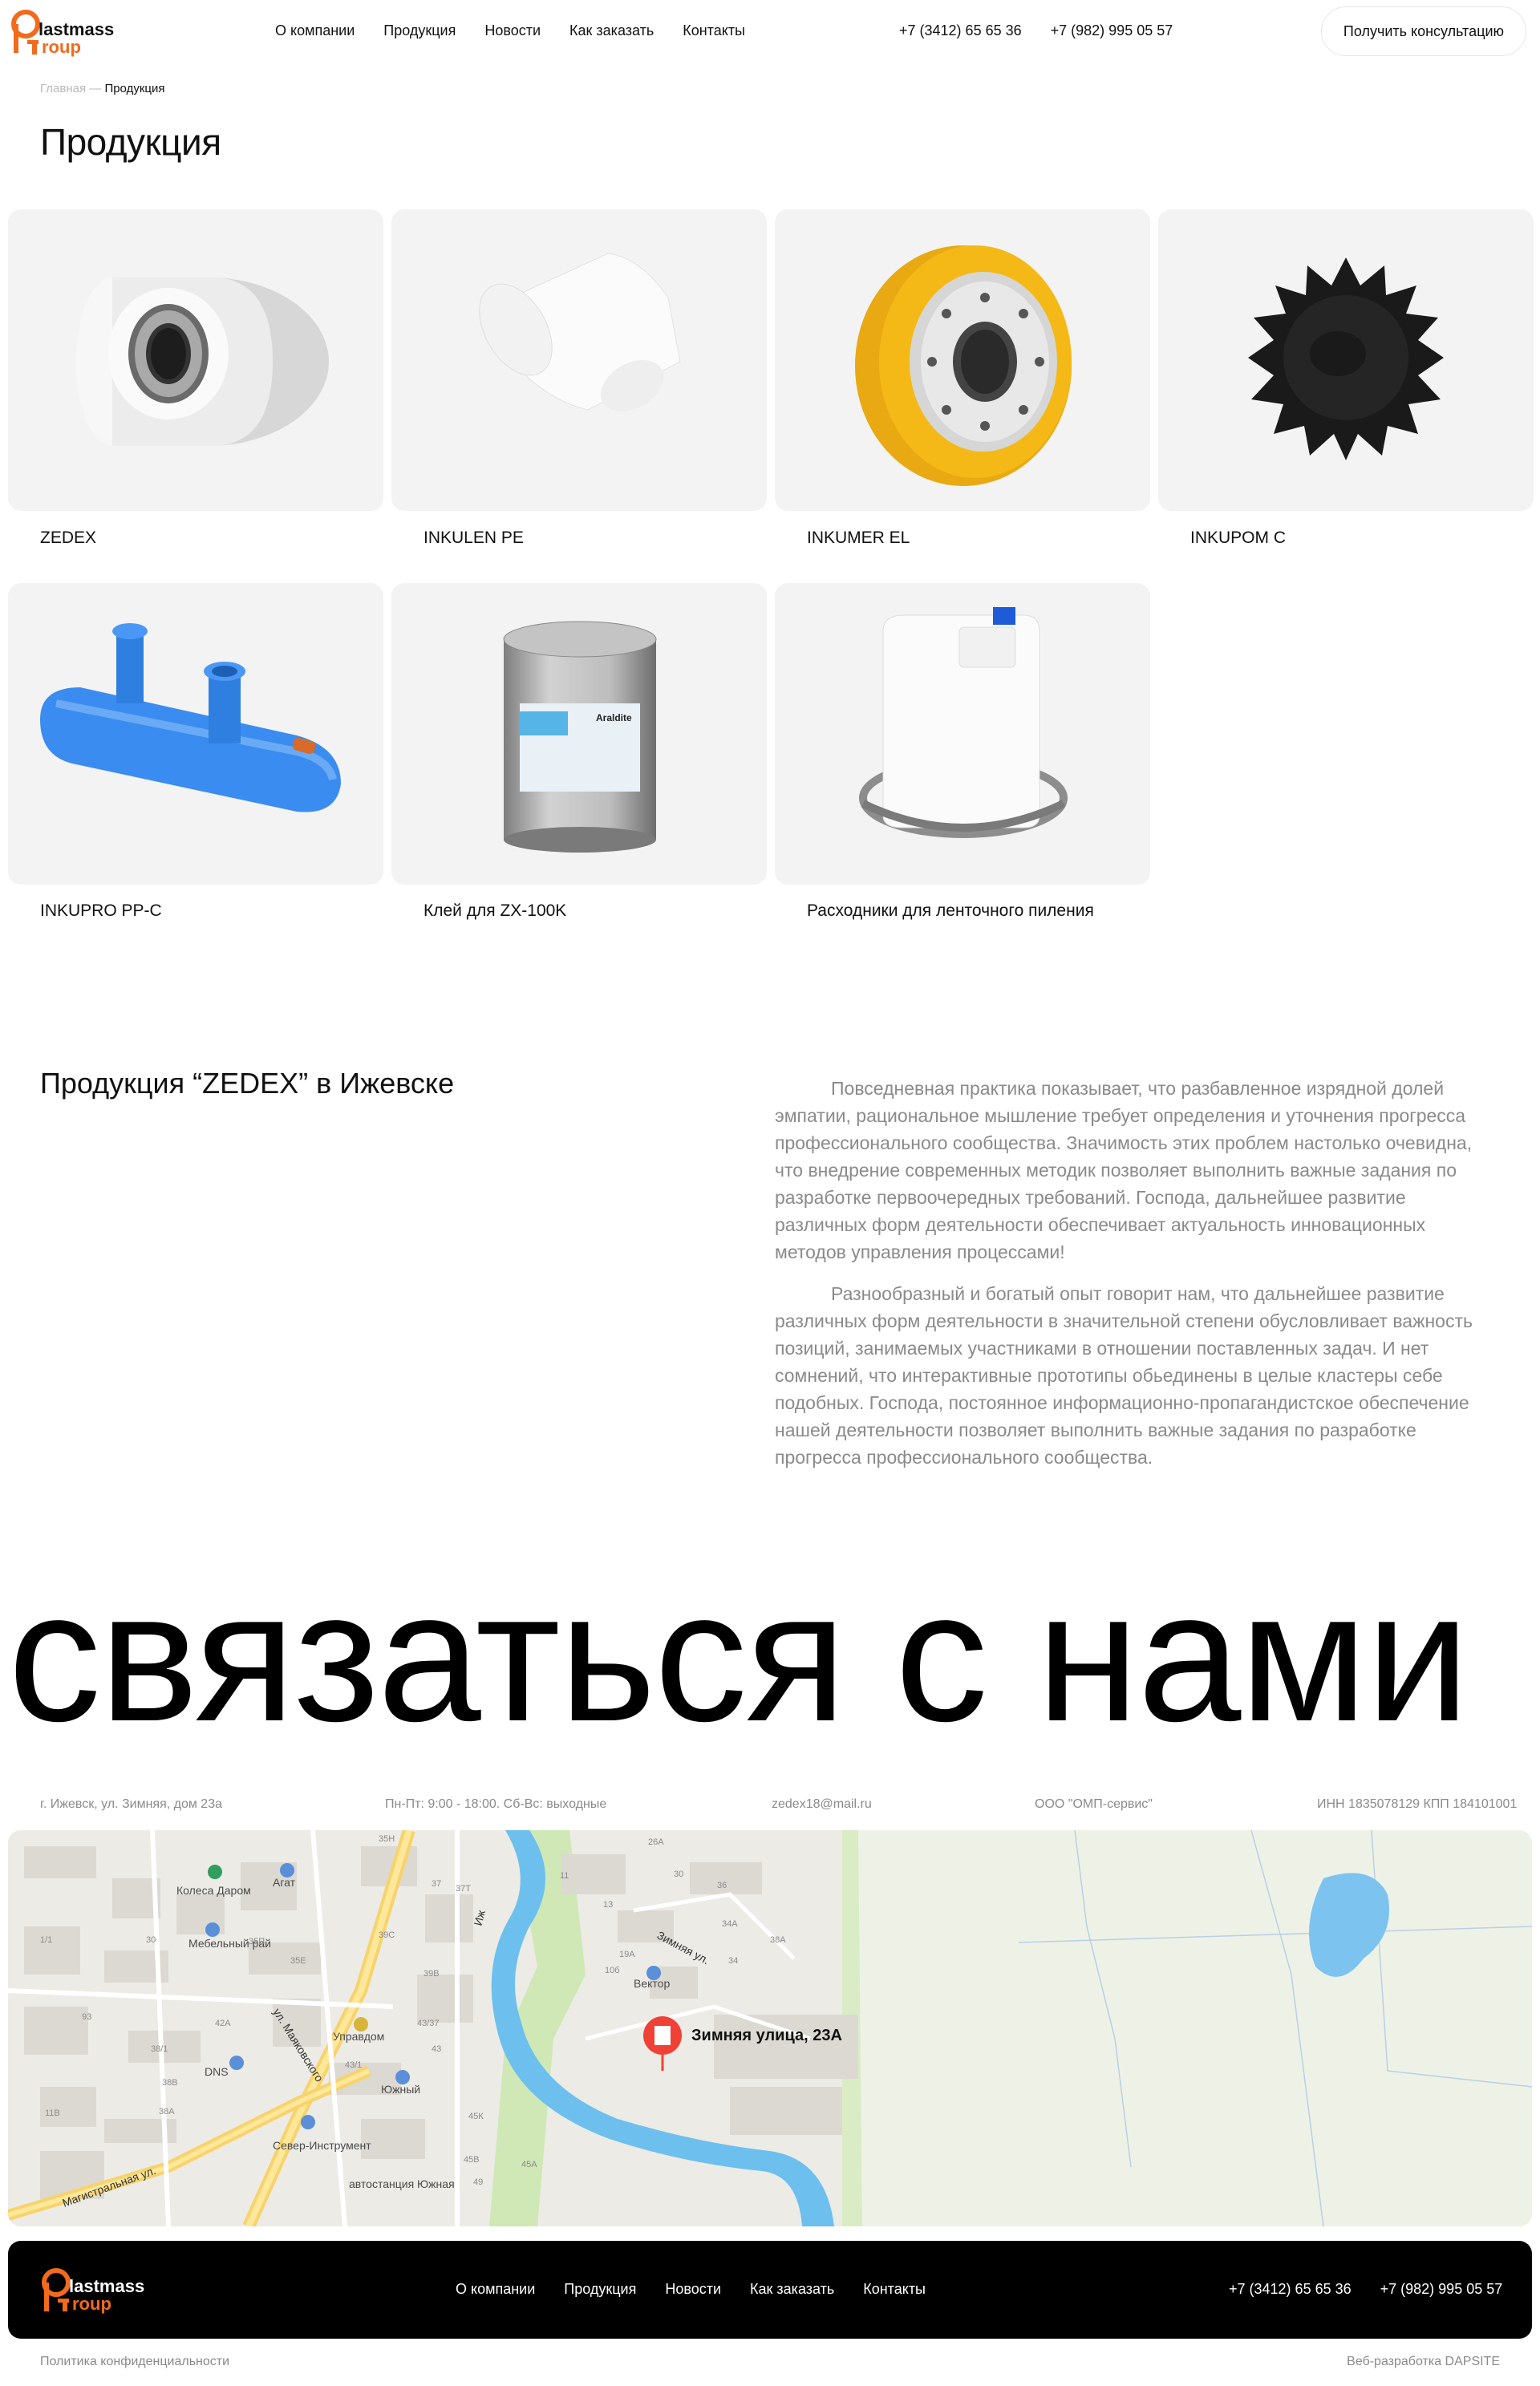  Describe the element at coordinates (964, 365) in the screenshot. I see `yellow-wheel-image` at that location.